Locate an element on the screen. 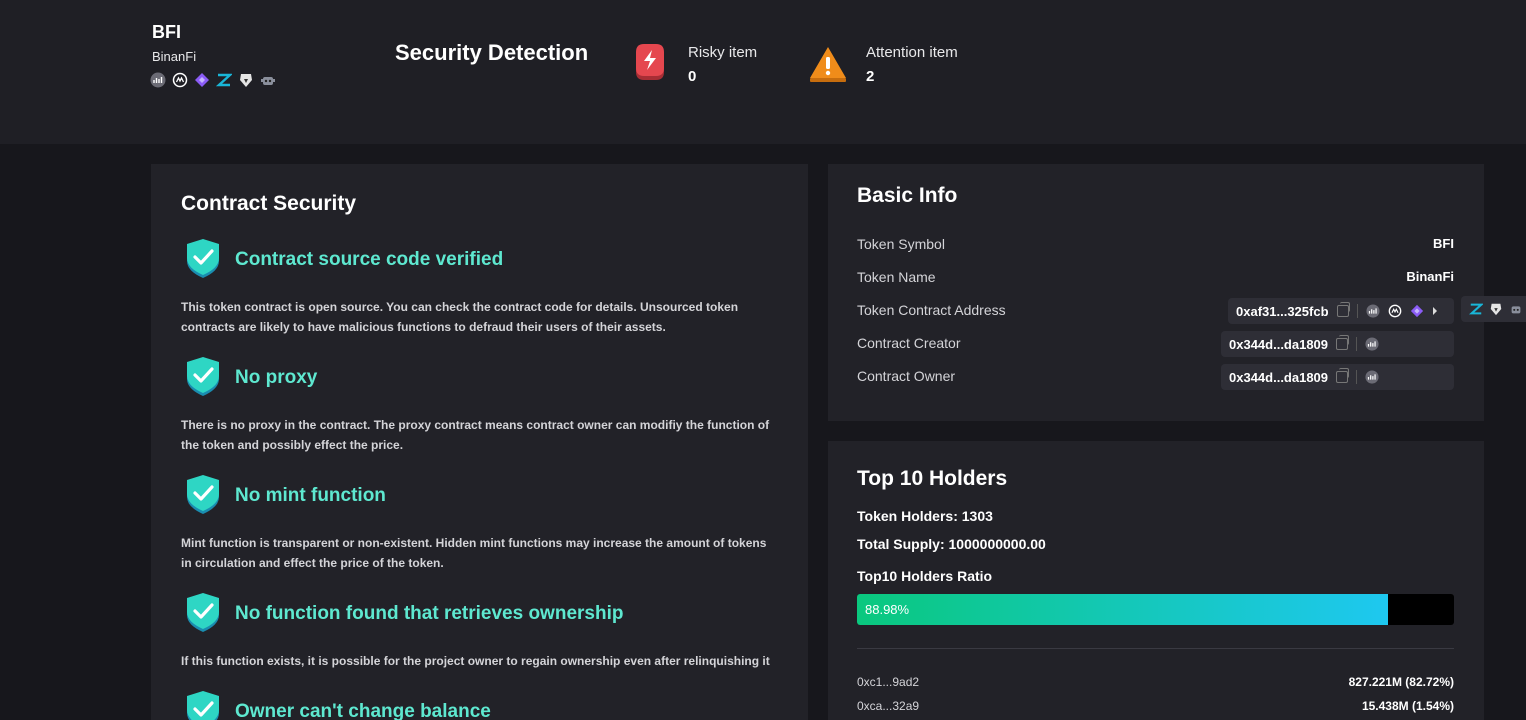 This screenshot has height=720, width=1526. contract-owner-value: 0x344d...da1809 is located at coordinates (1278, 377).